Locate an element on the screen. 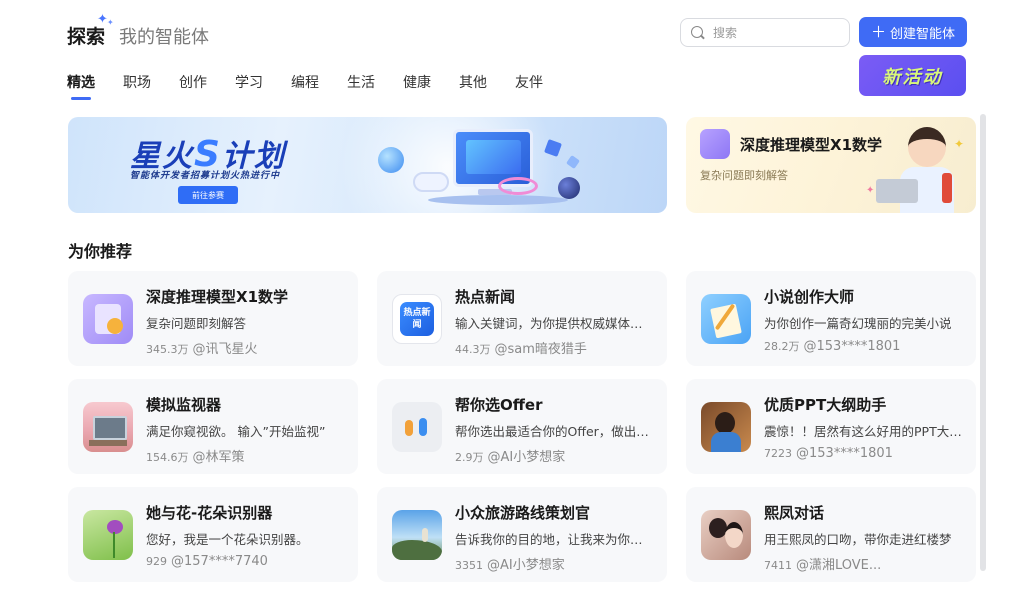  dark-sphere-illustration is located at coordinates (569, 188).